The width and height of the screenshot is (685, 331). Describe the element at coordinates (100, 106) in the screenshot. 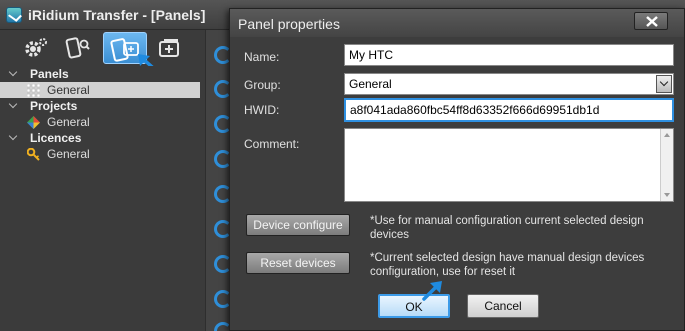

I see `tree-group-projects: Projects` at that location.